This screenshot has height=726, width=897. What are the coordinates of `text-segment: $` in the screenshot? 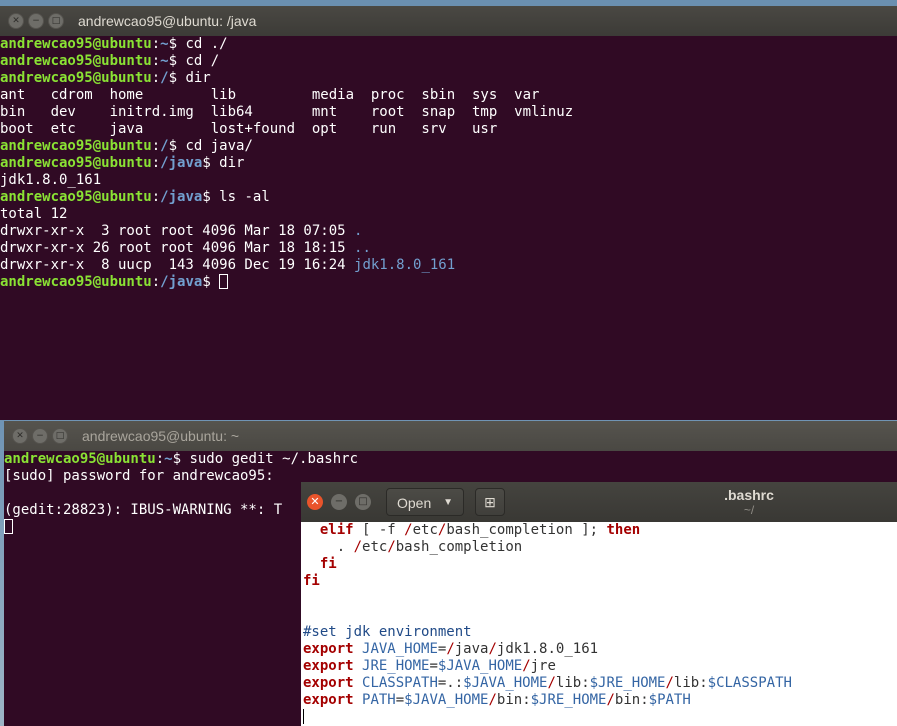 It's located at (211, 282).